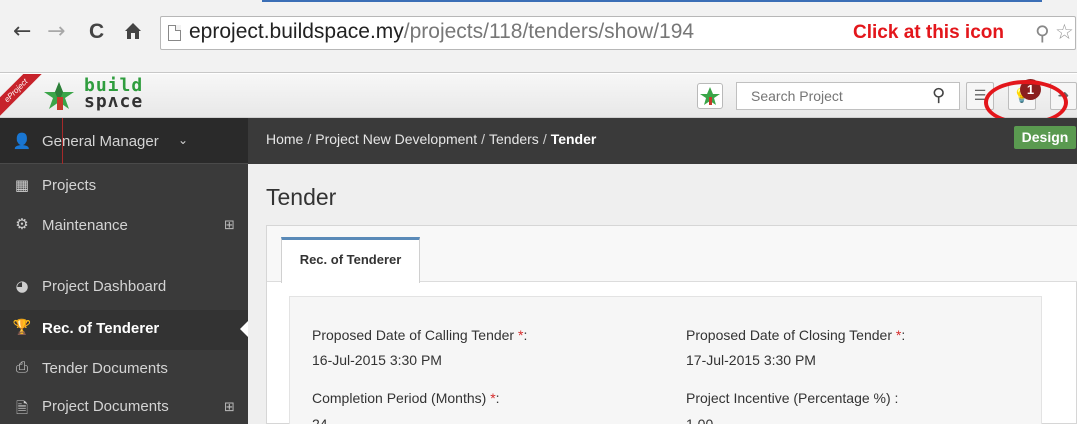  I want to click on field-label-text: Proposed Date of Calling Tender, so click(413, 335).